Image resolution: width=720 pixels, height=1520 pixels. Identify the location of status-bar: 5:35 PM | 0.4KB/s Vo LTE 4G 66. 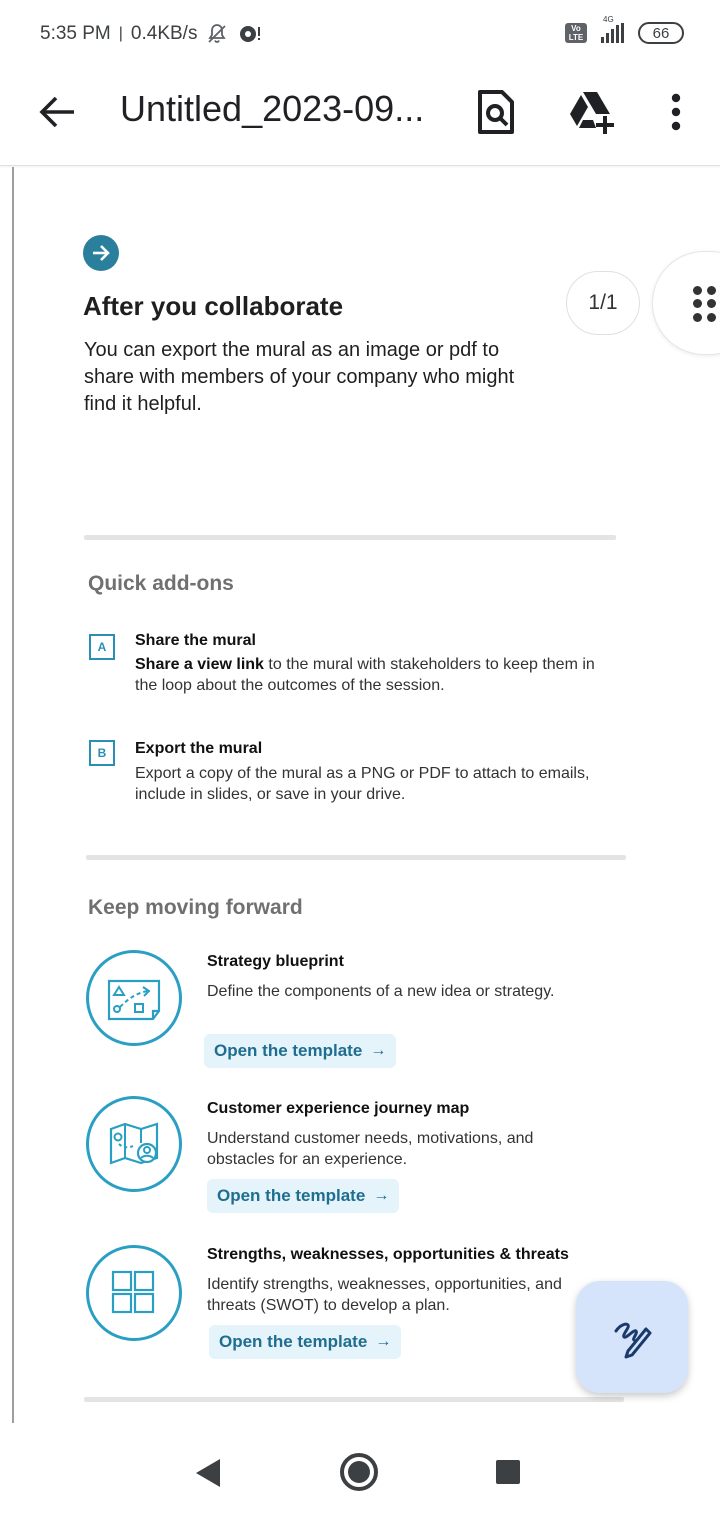
(360, 34).